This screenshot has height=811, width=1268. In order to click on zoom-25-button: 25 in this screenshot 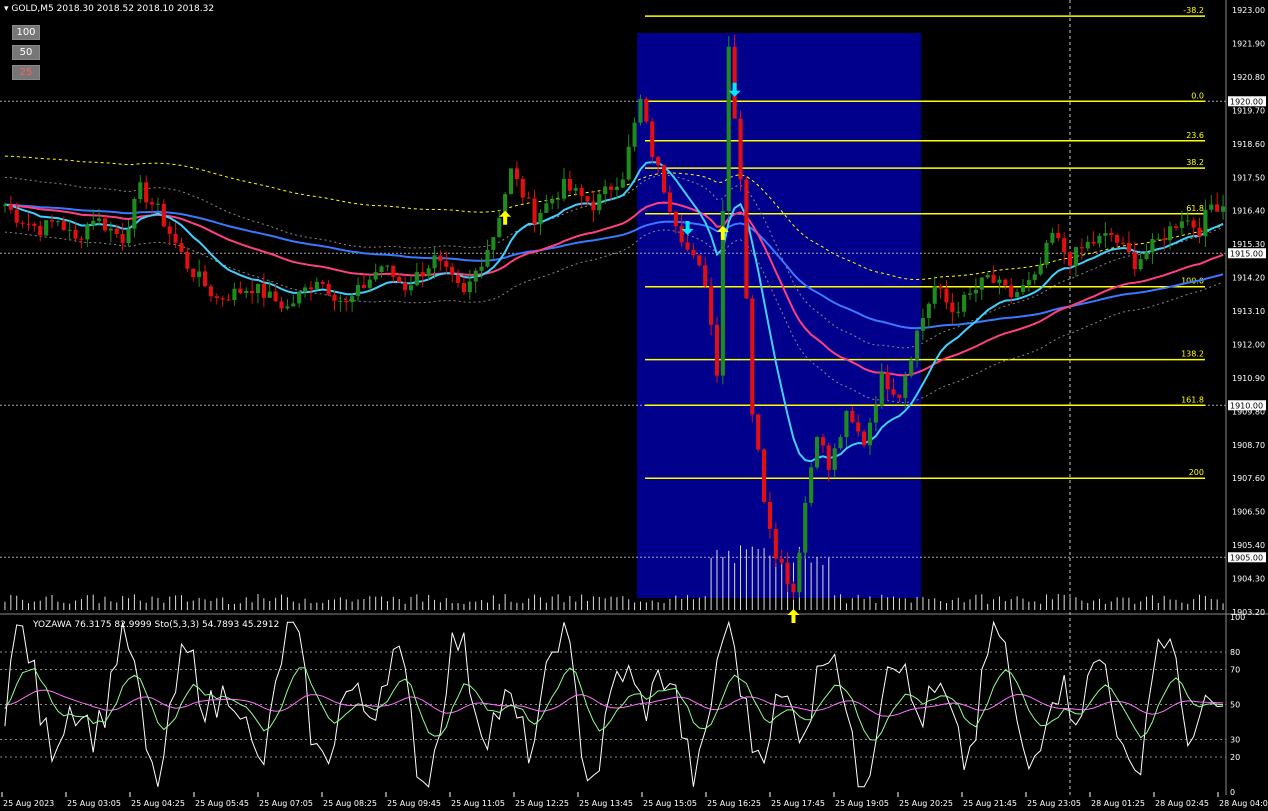, I will do `click(26, 72)`.